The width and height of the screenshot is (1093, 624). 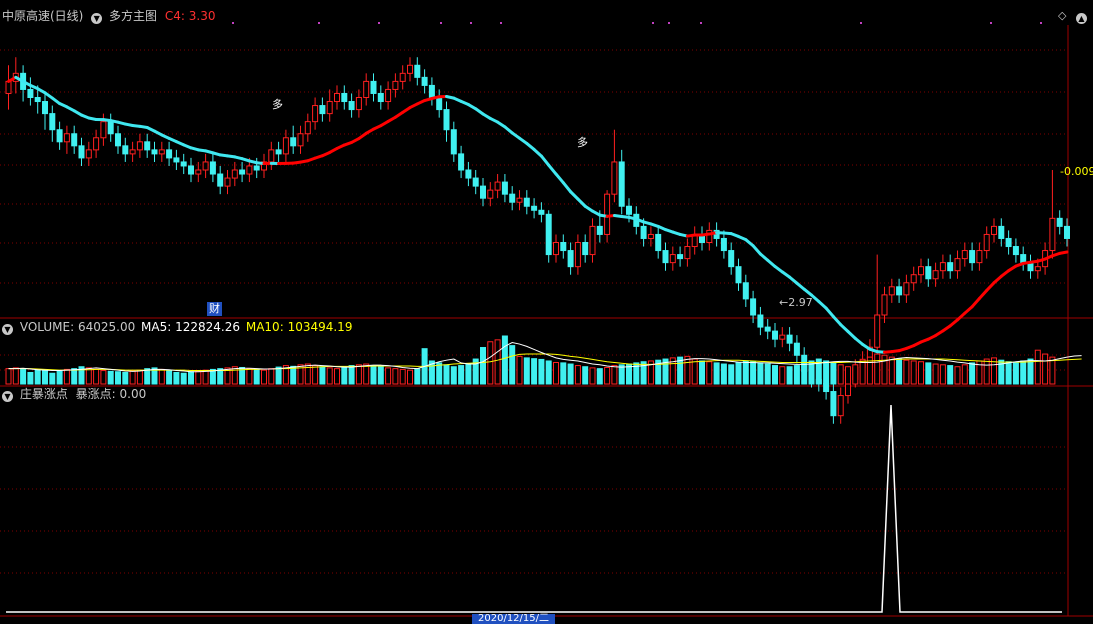 I want to click on ma10-label: MA10:, so click(x=265, y=327).